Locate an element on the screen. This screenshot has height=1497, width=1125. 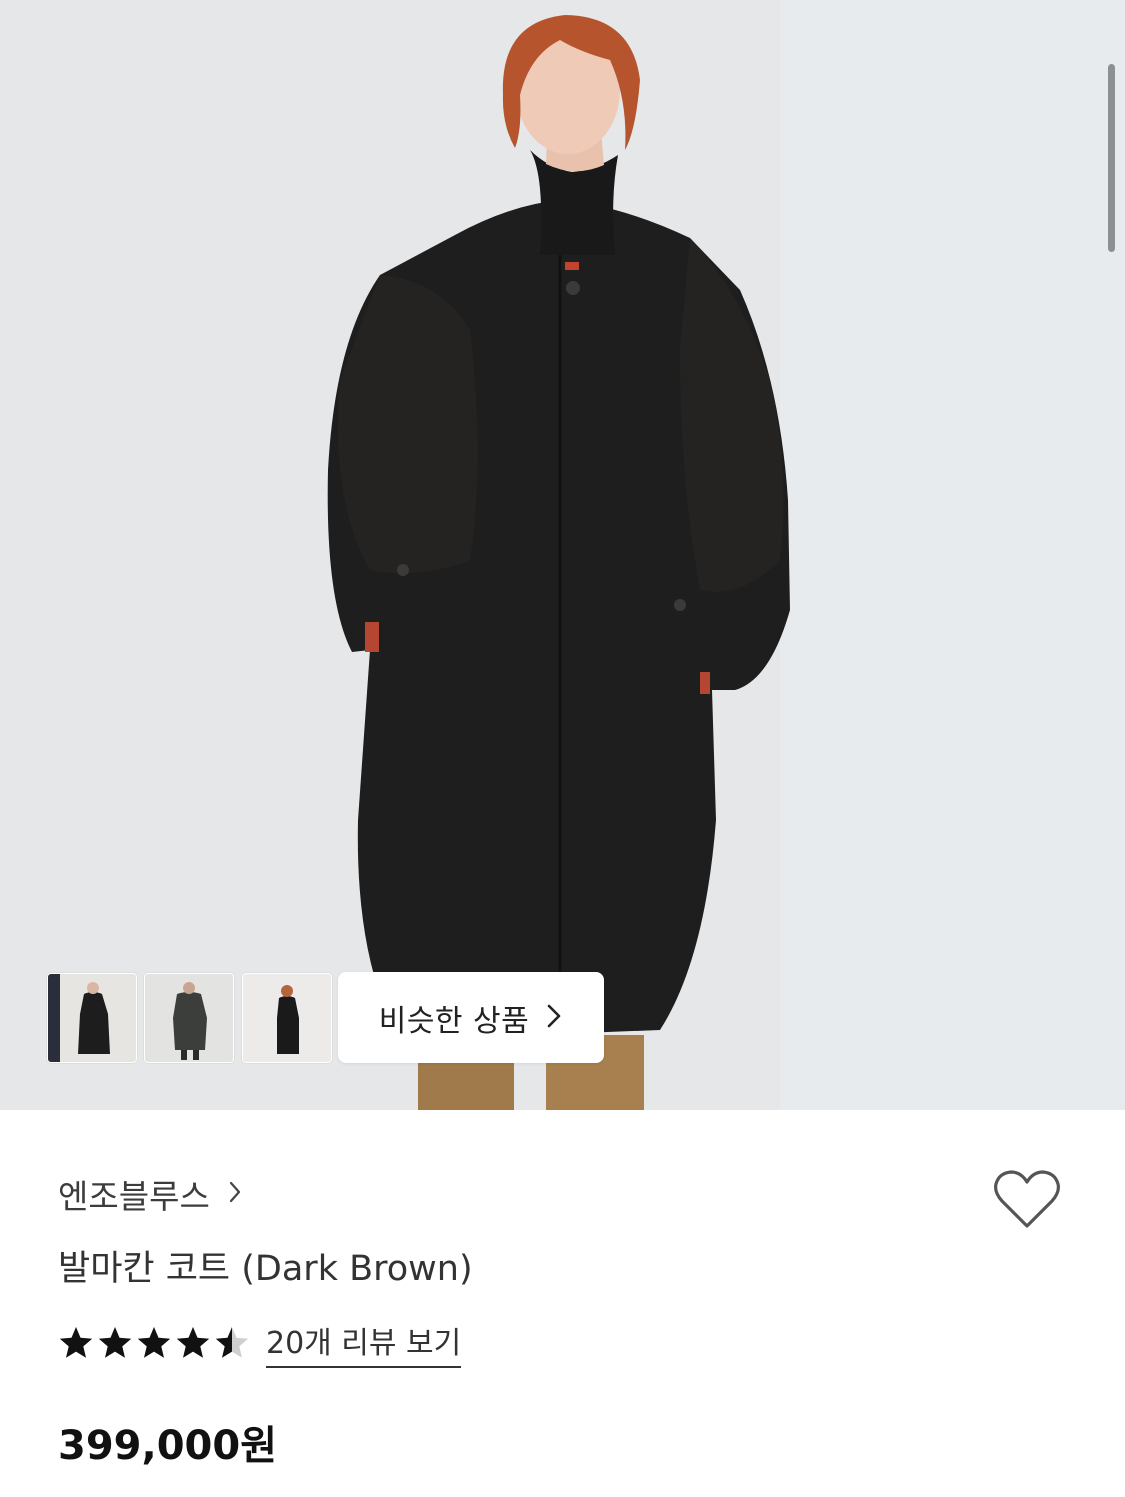
similar-products-button: 비슷한 상품 is located at coordinates (471, 1017).